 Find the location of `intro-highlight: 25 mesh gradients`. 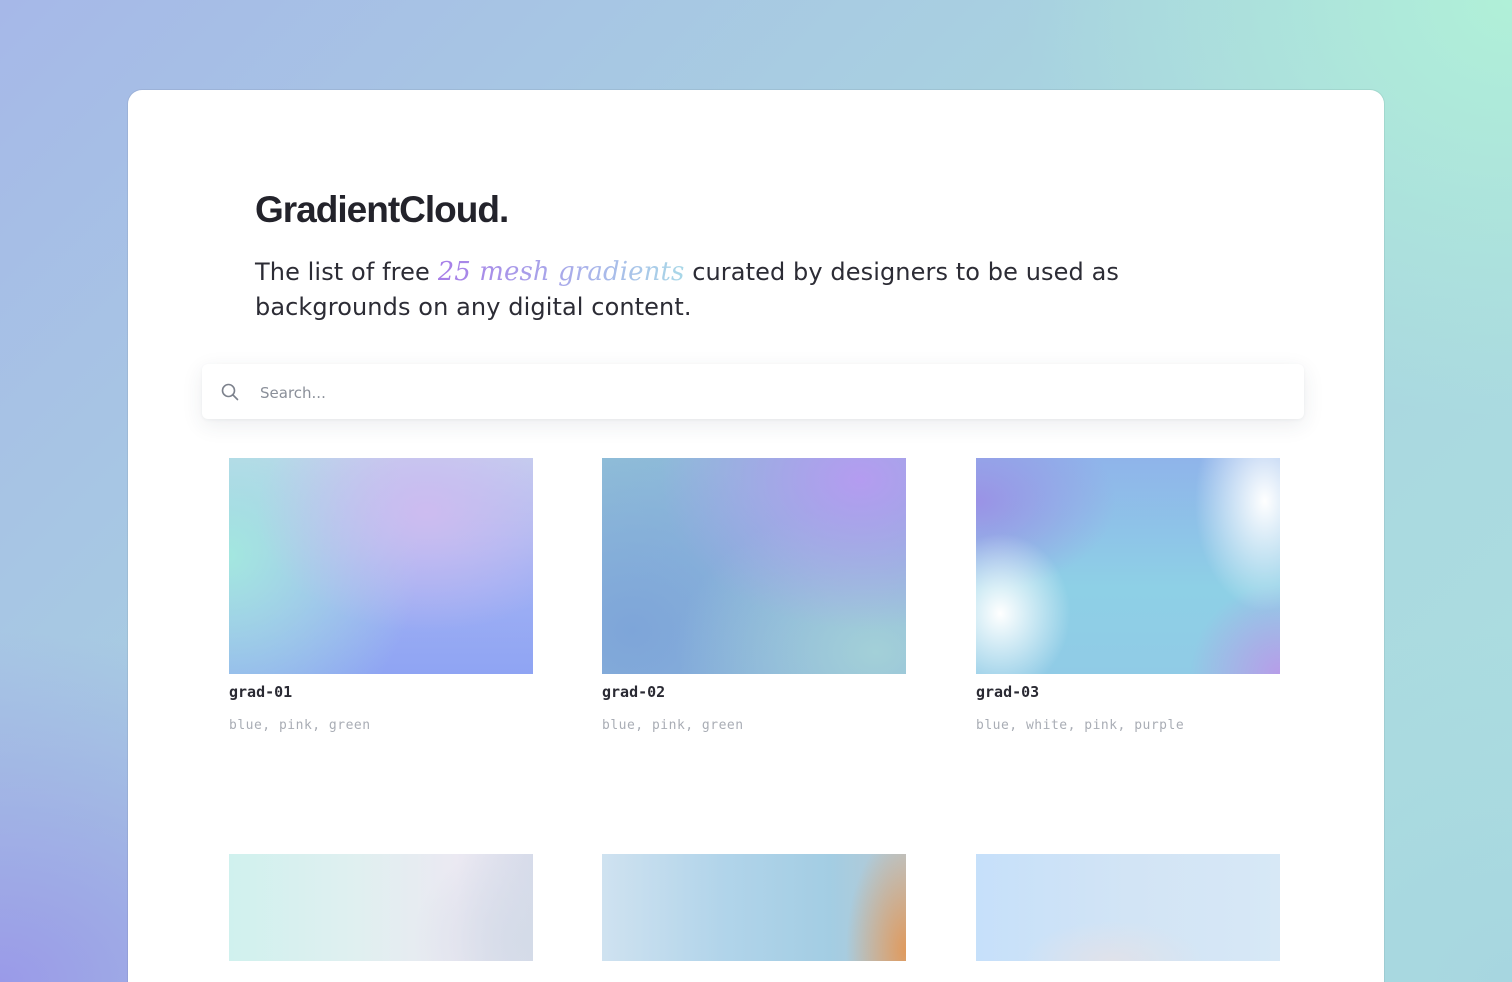

intro-highlight: 25 mesh gradients is located at coordinates (561, 272).